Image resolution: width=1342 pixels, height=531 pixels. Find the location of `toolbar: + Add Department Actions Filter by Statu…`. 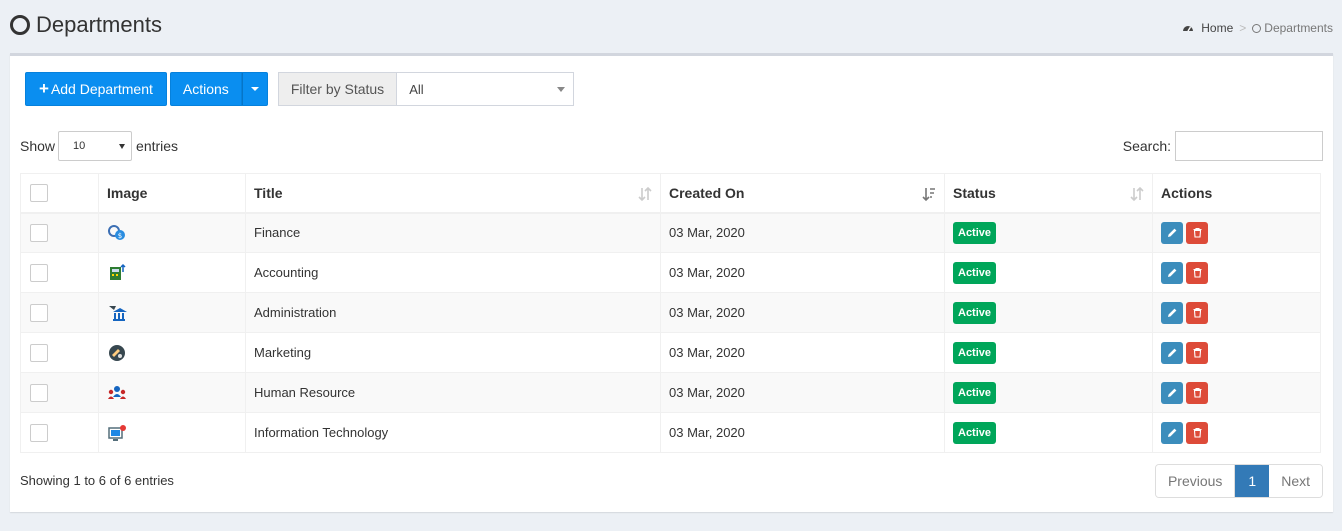

toolbar: + Add Department Actions Filter by Statu… is located at coordinates (300, 89).